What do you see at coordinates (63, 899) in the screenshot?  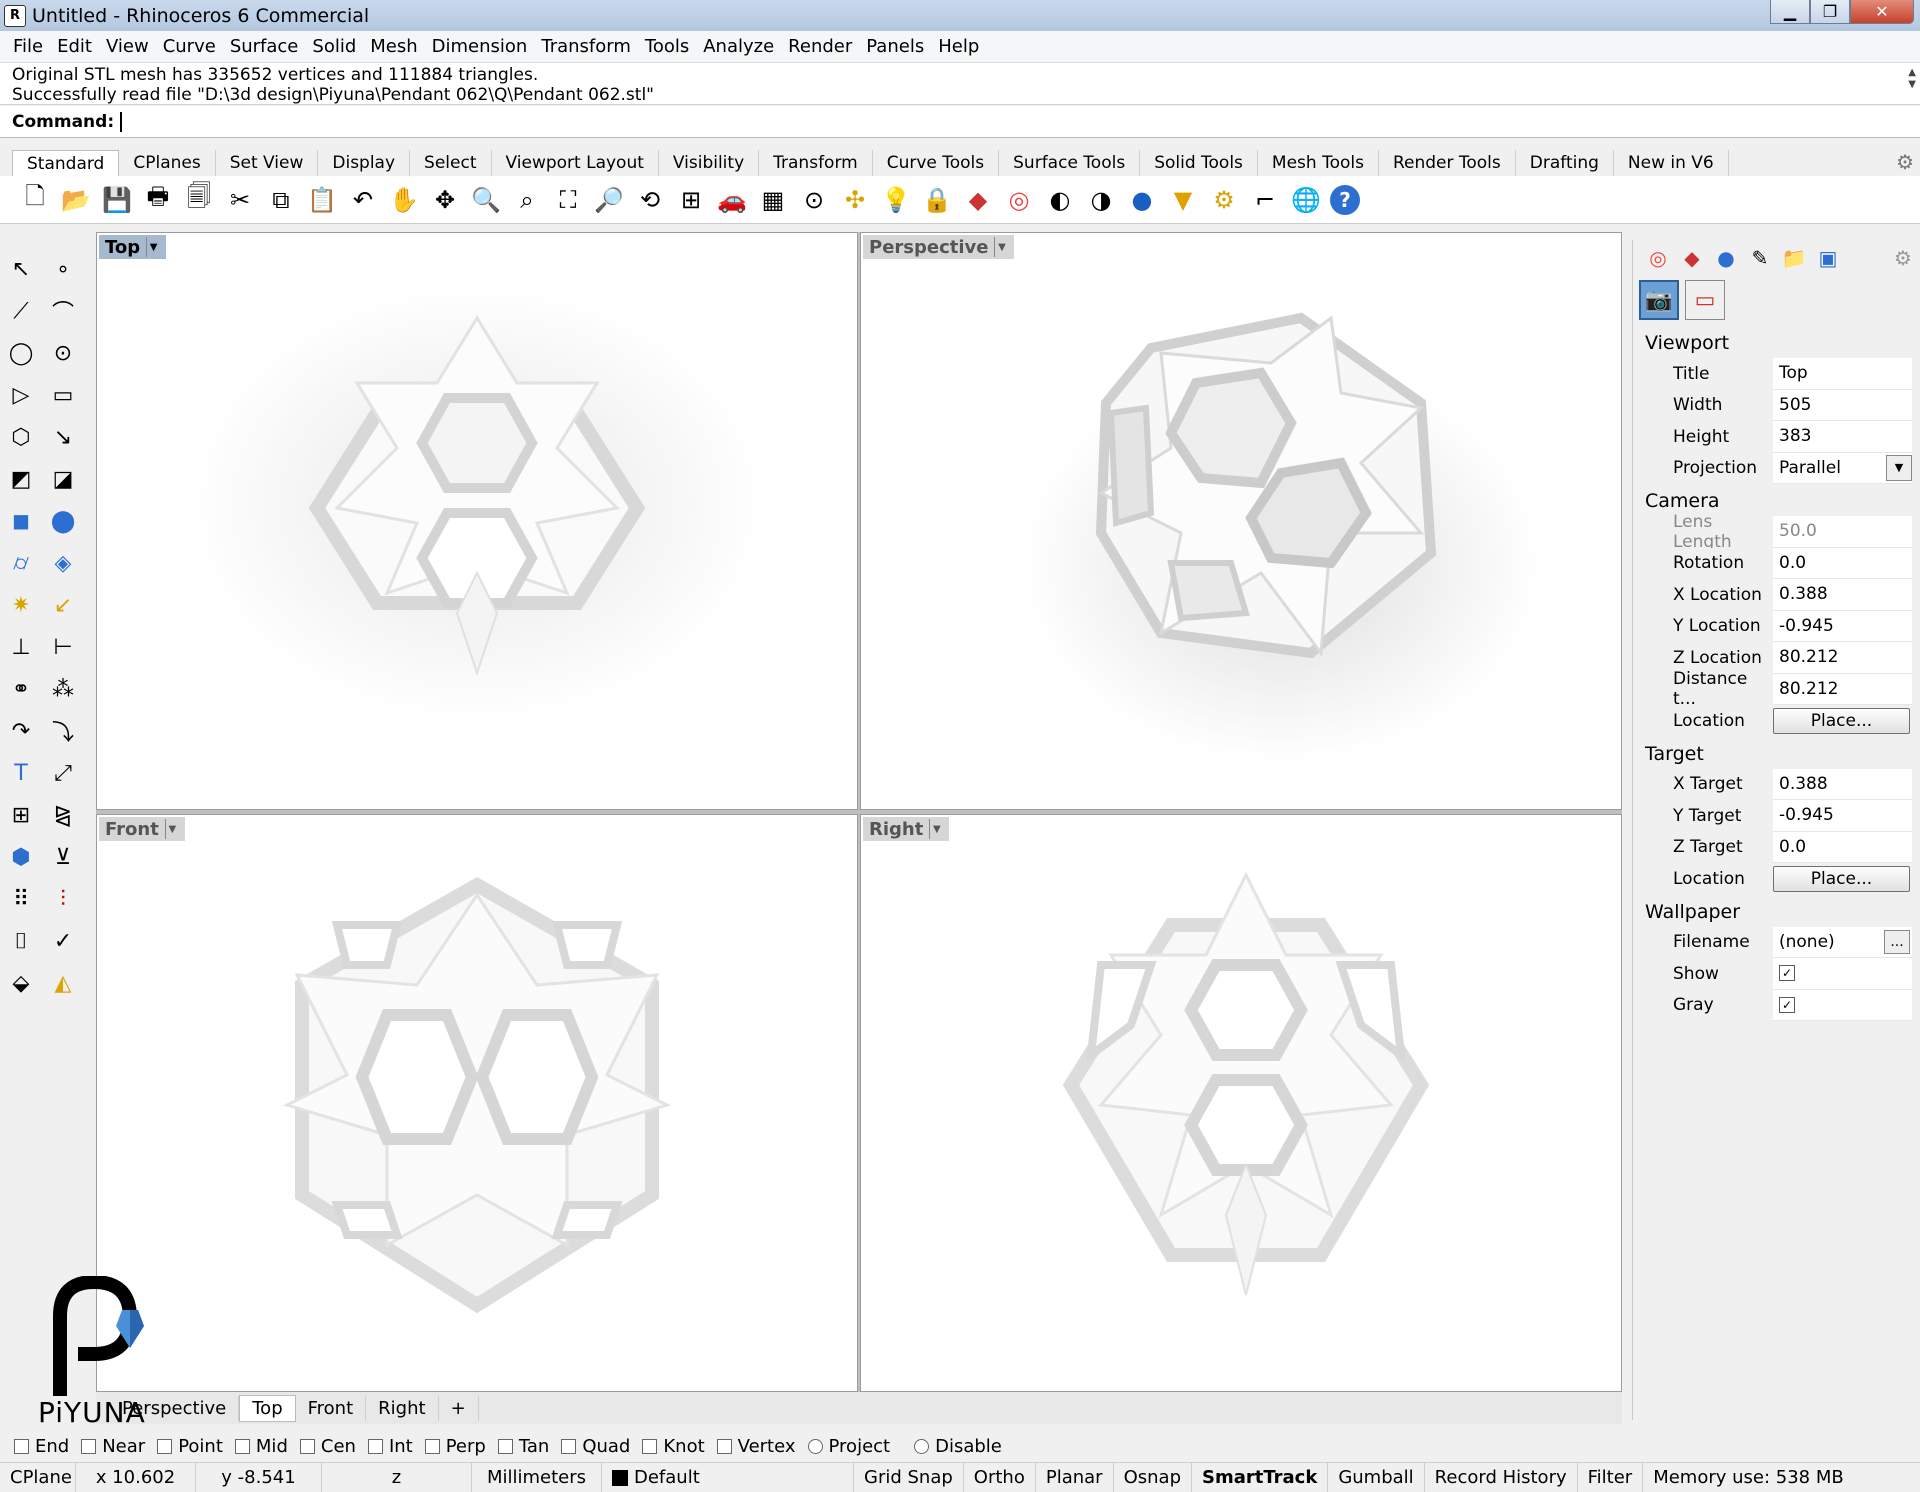 I see `distance-icon: ⫶` at bounding box center [63, 899].